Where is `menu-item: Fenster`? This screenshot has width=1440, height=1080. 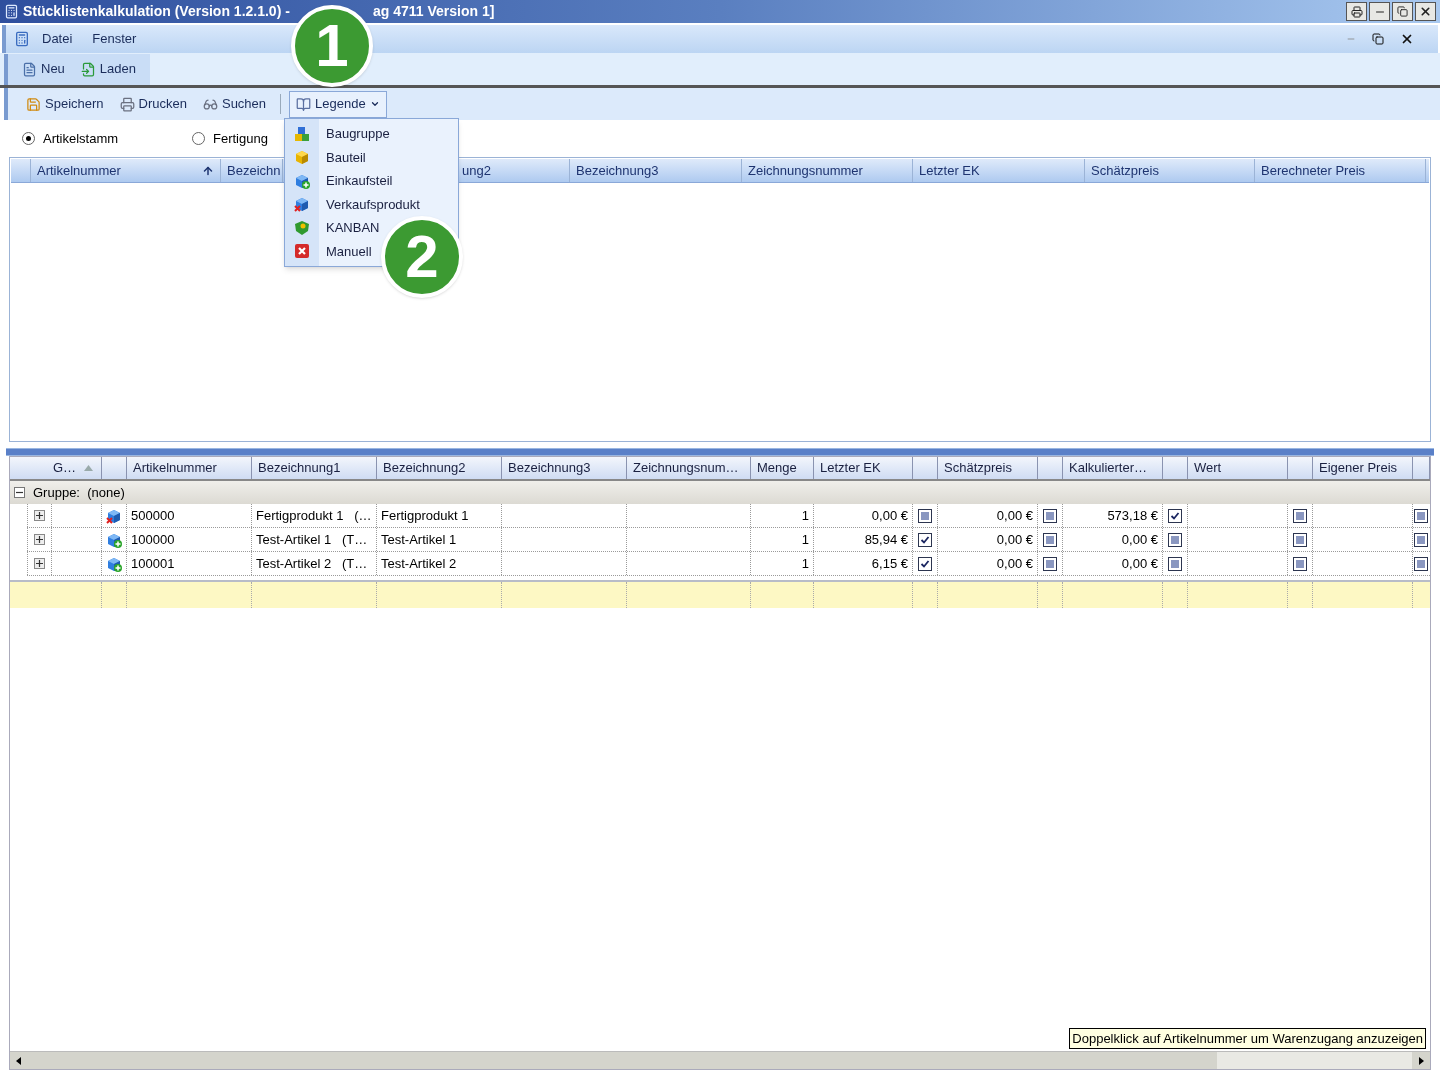 menu-item: Fenster is located at coordinates (114, 39).